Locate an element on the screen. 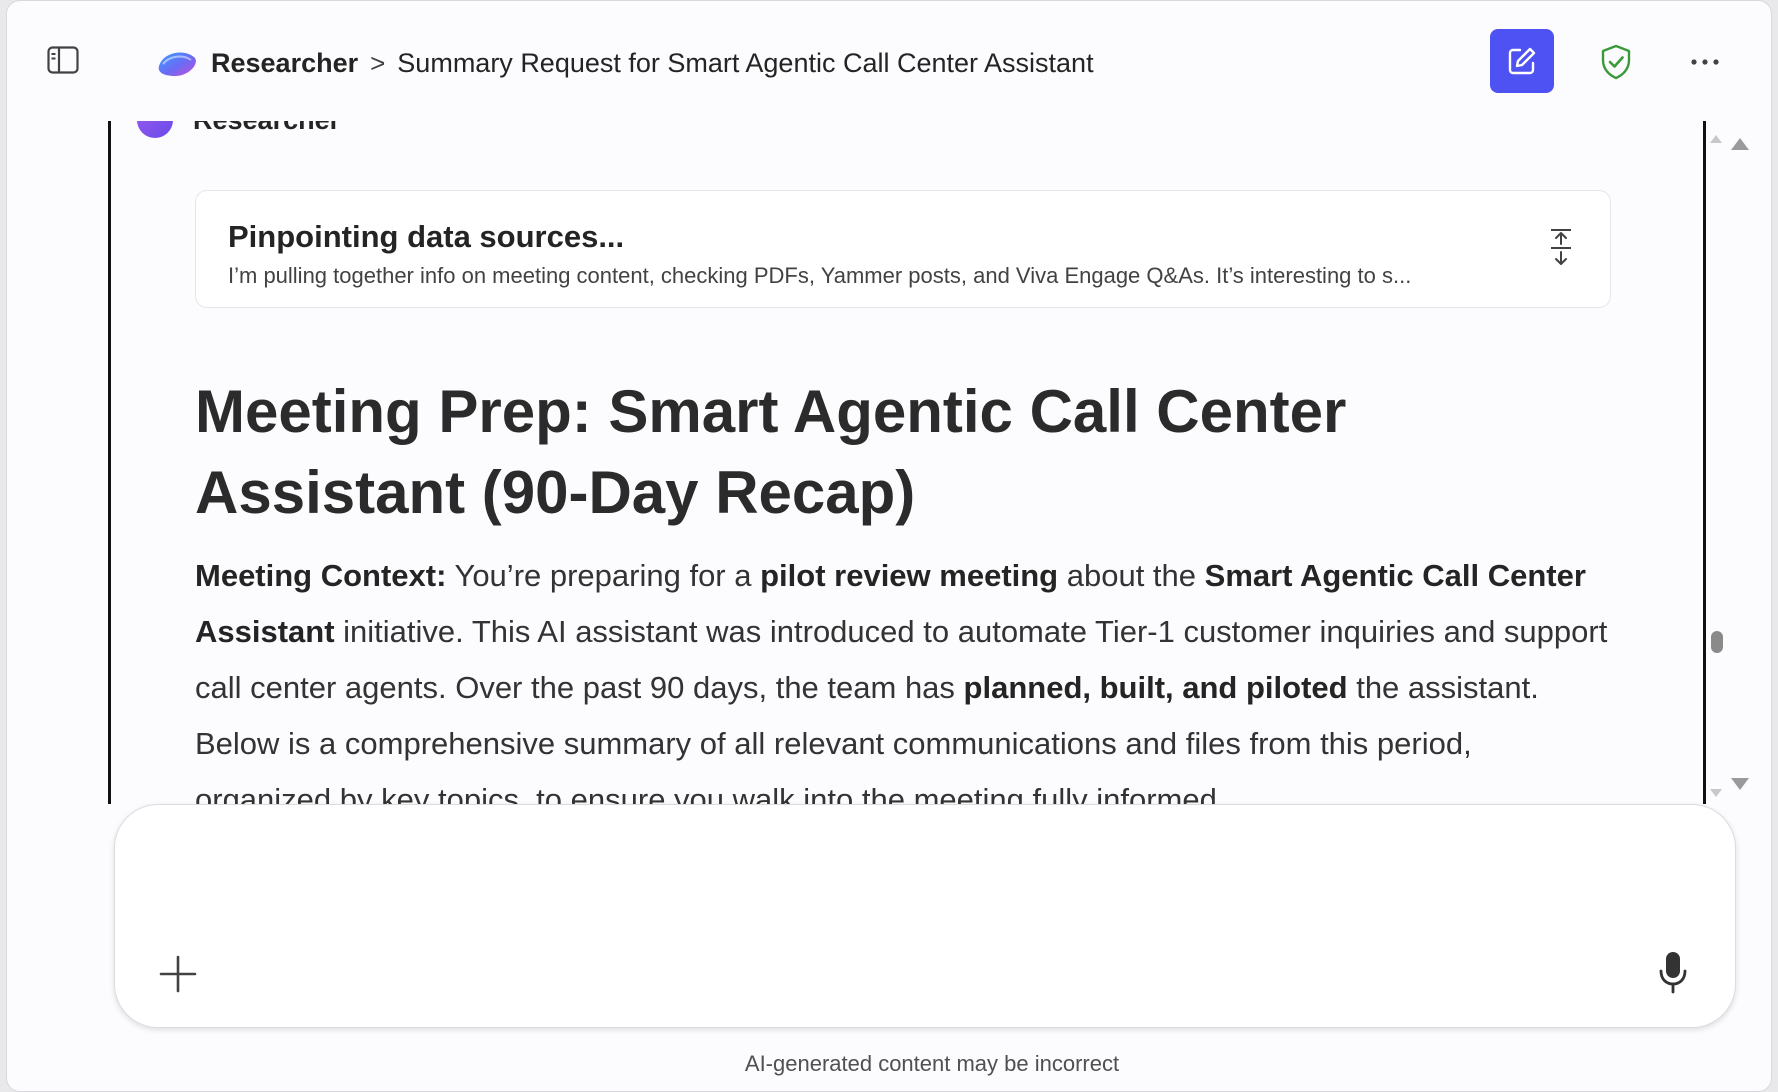 The image size is (1778, 1092). voice-input-button is located at coordinates (1673, 973).